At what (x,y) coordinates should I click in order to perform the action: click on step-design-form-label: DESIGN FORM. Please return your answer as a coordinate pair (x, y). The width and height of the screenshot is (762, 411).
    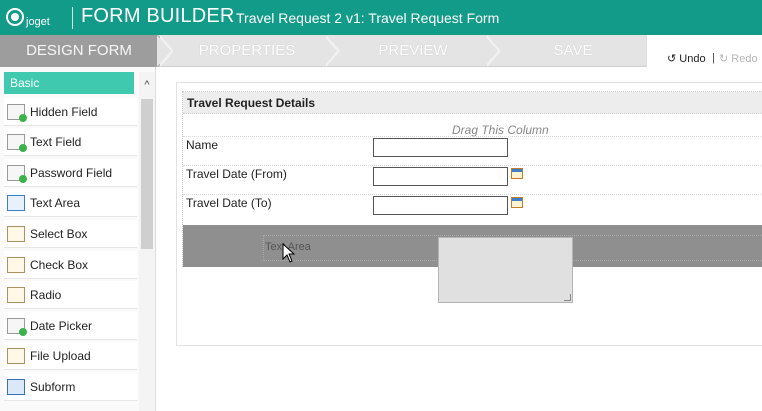
    Looking at the image, I should click on (79, 50).